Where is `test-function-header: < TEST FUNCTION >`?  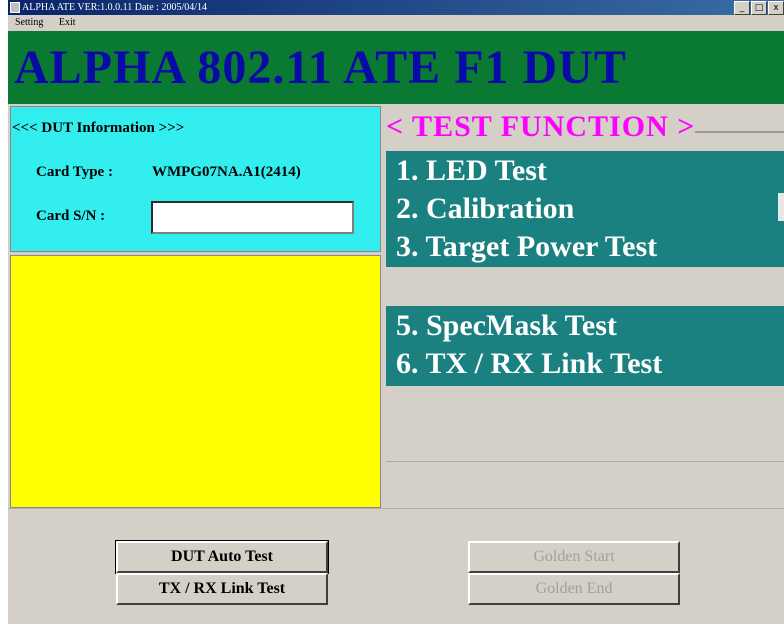 test-function-header: < TEST FUNCTION > is located at coordinates (541, 127).